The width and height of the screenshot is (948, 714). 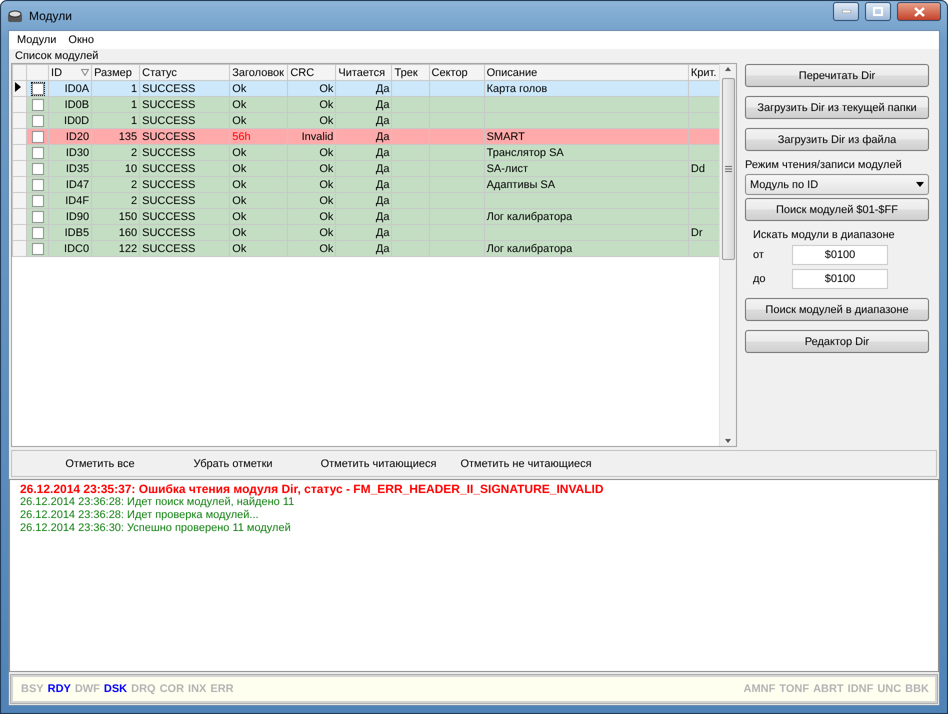 What do you see at coordinates (861, 689) in the screenshot?
I see `status-flag-label: IDNF` at bounding box center [861, 689].